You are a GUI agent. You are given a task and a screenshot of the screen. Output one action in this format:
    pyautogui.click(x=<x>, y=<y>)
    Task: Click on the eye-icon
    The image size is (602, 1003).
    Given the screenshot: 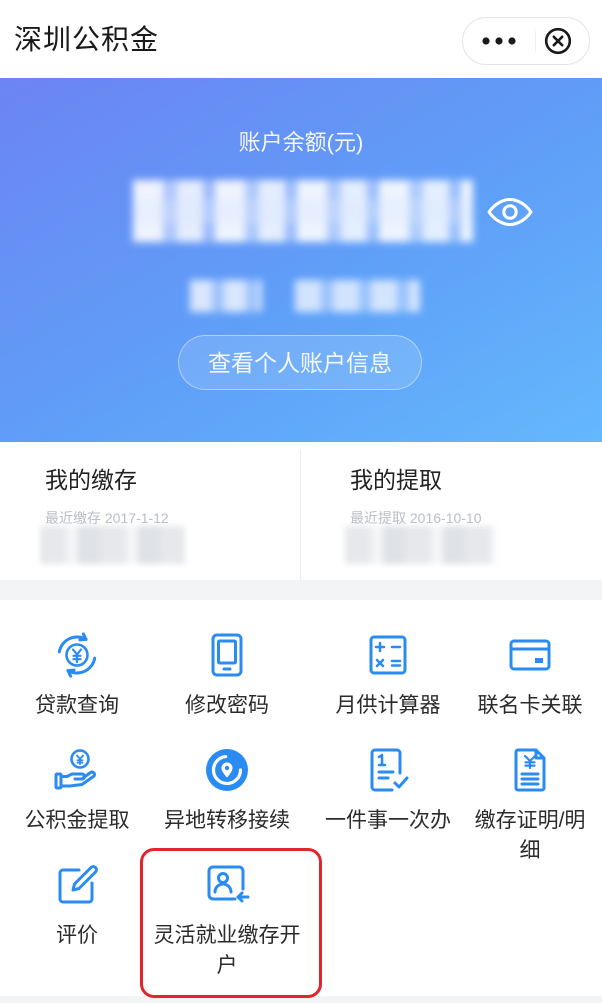 What is the action you would take?
    pyautogui.click(x=510, y=212)
    